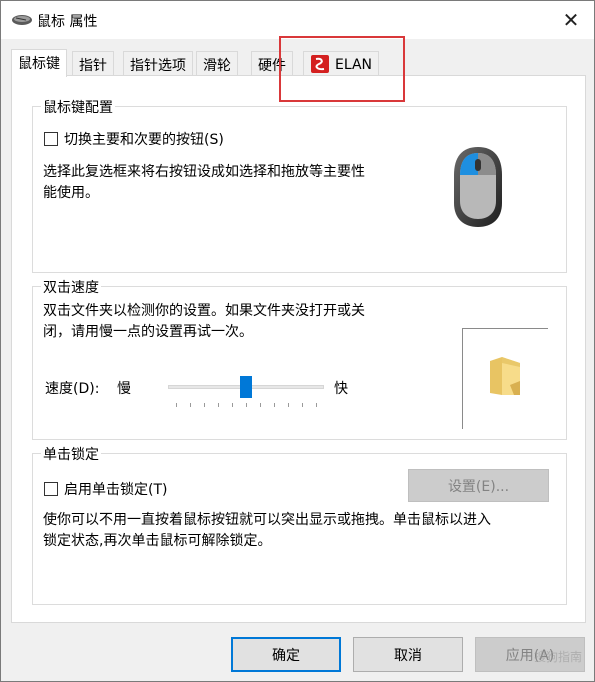  I want to click on title-bar: 鼠标 属性 ✕, so click(297, 20).